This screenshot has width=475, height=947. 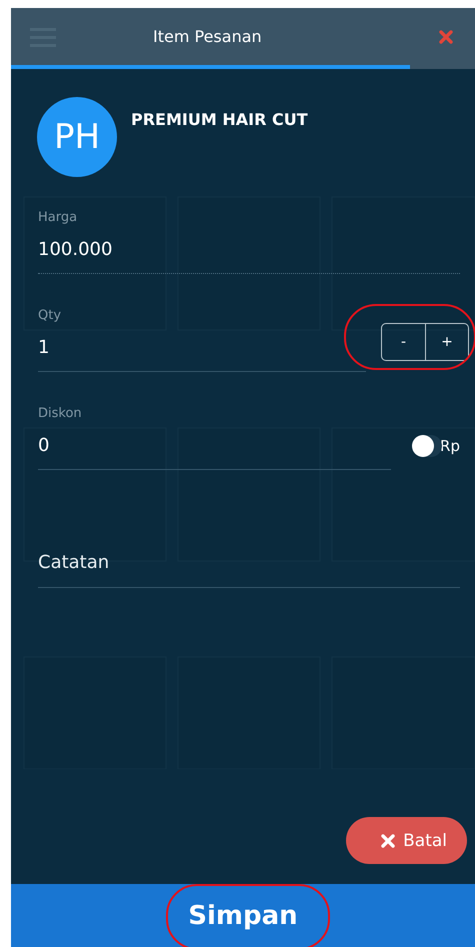 What do you see at coordinates (249, 241) in the screenshot?
I see `input-field: Harga 100.000` at bounding box center [249, 241].